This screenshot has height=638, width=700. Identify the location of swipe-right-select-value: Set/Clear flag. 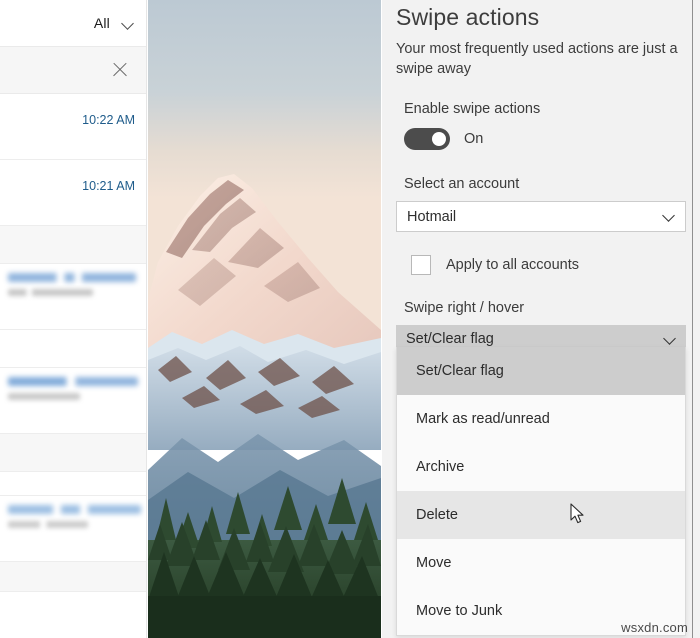
(450, 339).